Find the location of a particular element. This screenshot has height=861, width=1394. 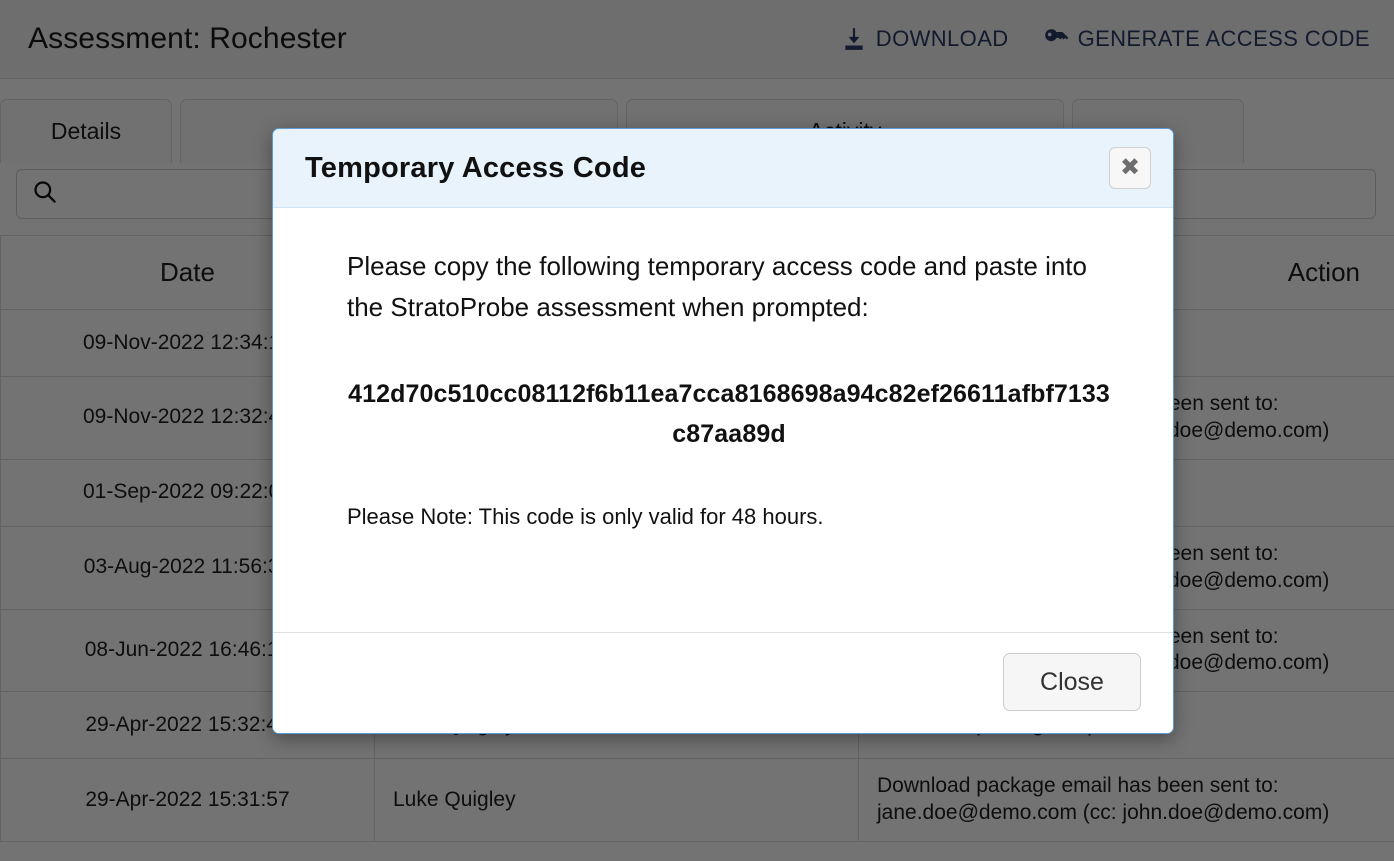

close-icon: ✖ is located at coordinates (1130, 168).